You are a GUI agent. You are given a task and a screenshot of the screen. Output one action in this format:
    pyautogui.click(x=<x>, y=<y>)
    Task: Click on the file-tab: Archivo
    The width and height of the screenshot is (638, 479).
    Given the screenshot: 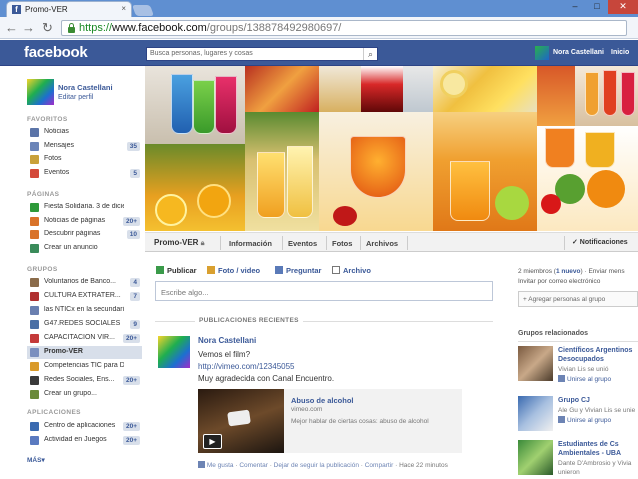 What is the action you would take?
    pyautogui.click(x=351, y=270)
    